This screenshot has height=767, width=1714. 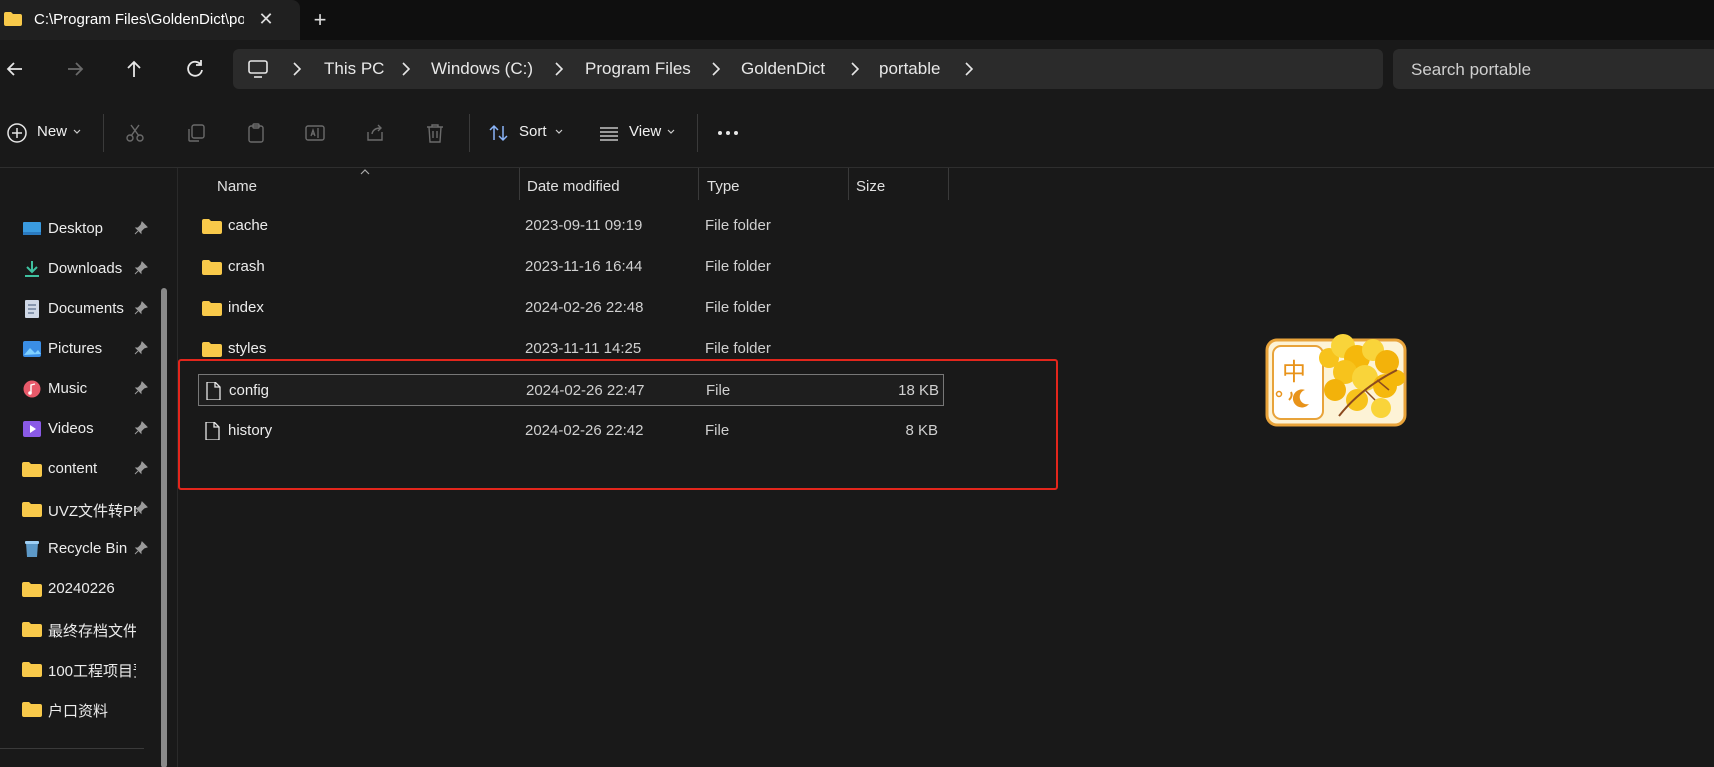 What do you see at coordinates (320, 20) in the screenshot?
I see `new-tab-button: +` at bounding box center [320, 20].